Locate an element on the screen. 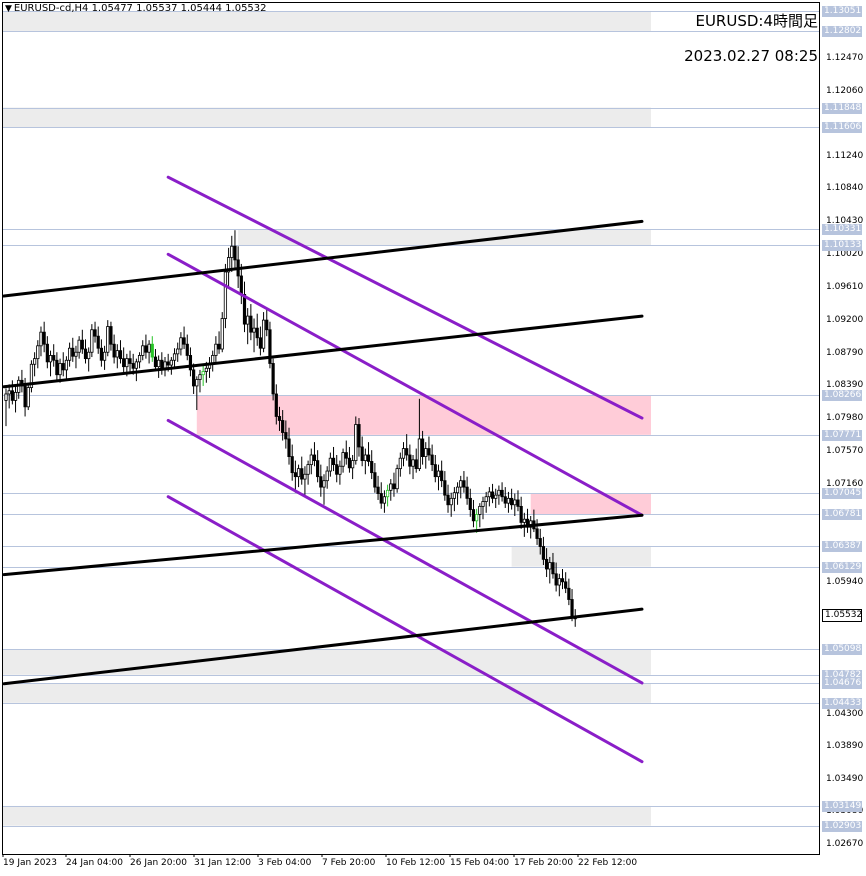  level-price-label: 1.06387 is located at coordinates (842, 546).